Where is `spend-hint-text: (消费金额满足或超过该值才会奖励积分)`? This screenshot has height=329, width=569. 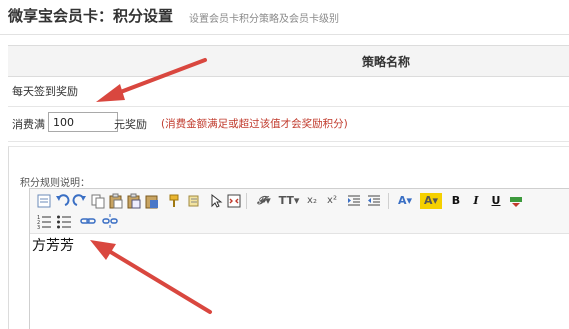
spend-hint-text: (消费金额满足或超过该值才会奖励积分) is located at coordinates (254, 124).